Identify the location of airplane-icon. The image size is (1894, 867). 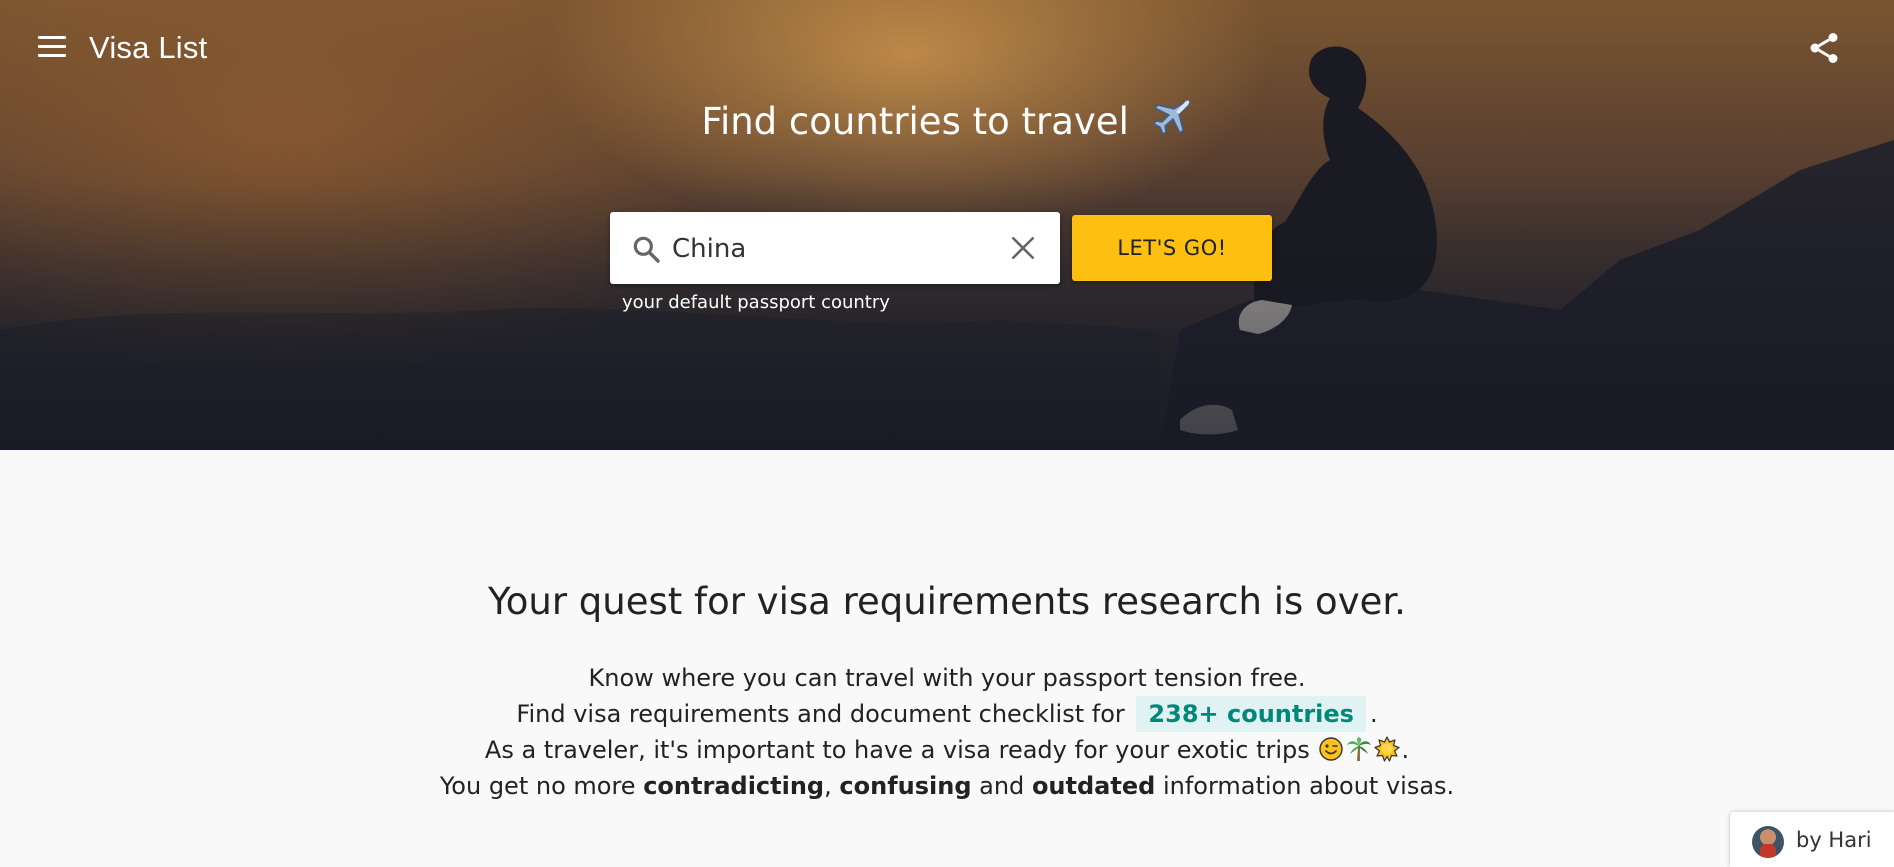
(1171, 117).